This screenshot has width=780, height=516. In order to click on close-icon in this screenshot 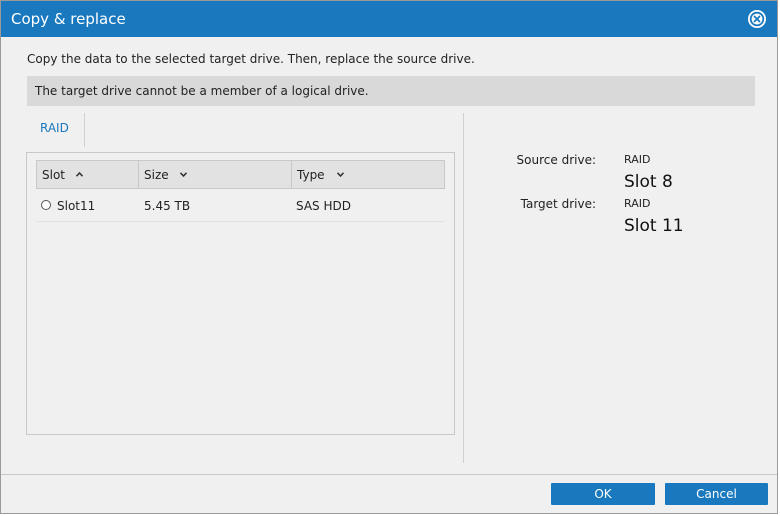, I will do `click(757, 19)`.